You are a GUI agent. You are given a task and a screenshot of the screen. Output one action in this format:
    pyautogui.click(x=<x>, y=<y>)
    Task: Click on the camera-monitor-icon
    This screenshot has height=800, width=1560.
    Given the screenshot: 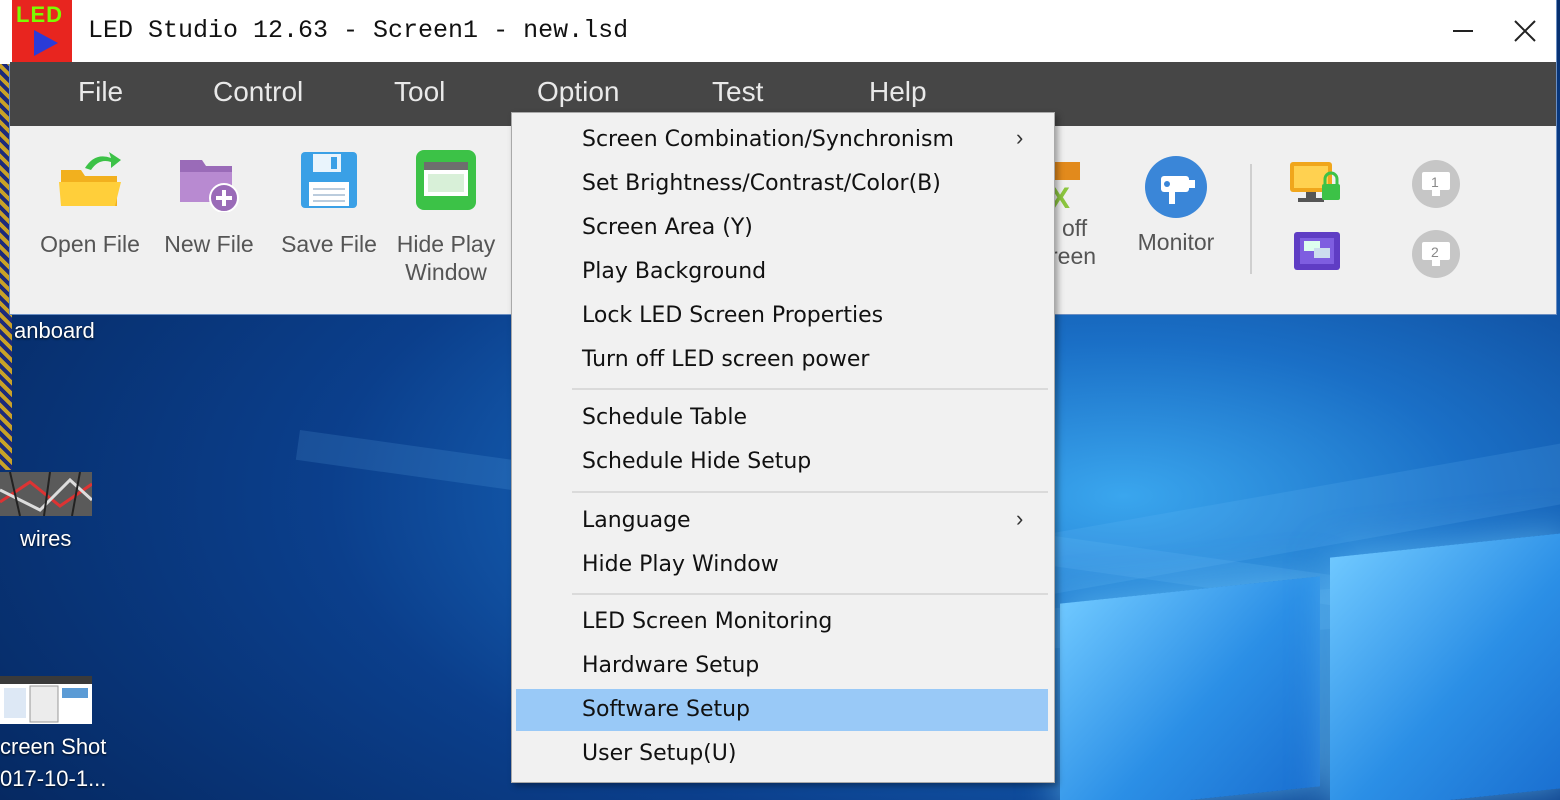 What is the action you would take?
    pyautogui.click(x=1176, y=187)
    